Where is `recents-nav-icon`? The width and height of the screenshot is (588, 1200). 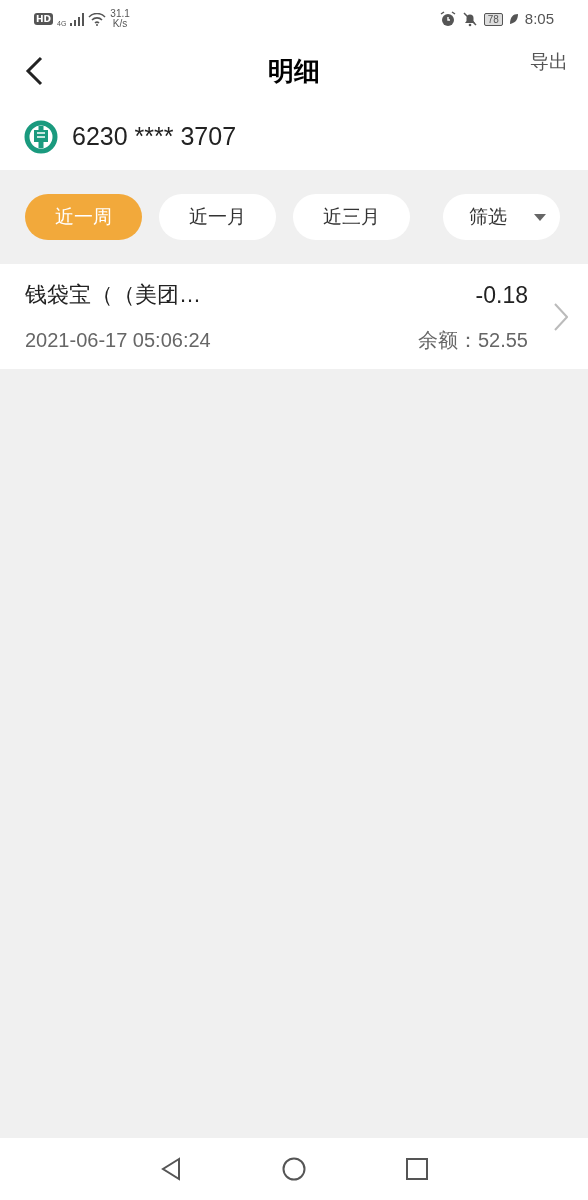 recents-nav-icon is located at coordinates (417, 1169).